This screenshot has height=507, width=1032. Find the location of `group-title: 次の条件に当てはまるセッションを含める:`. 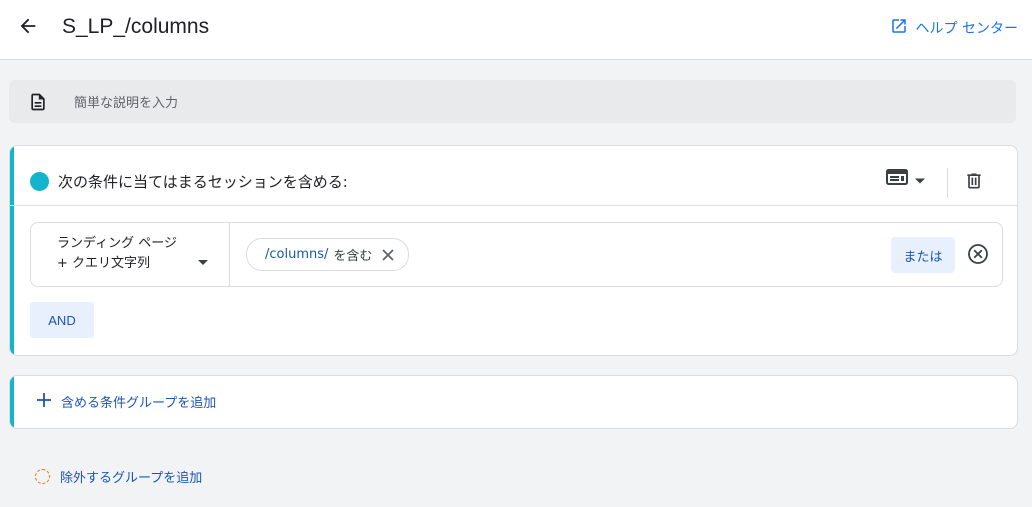

group-title: 次の条件に当てはまるセッションを含める: is located at coordinates (203, 182).